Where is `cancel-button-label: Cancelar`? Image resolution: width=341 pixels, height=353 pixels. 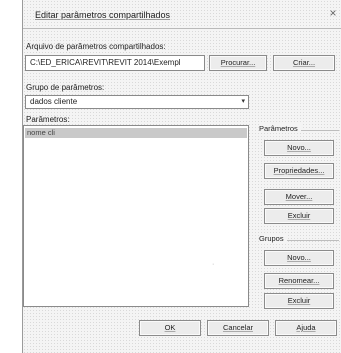 cancel-button-label: Cancelar is located at coordinates (237, 327).